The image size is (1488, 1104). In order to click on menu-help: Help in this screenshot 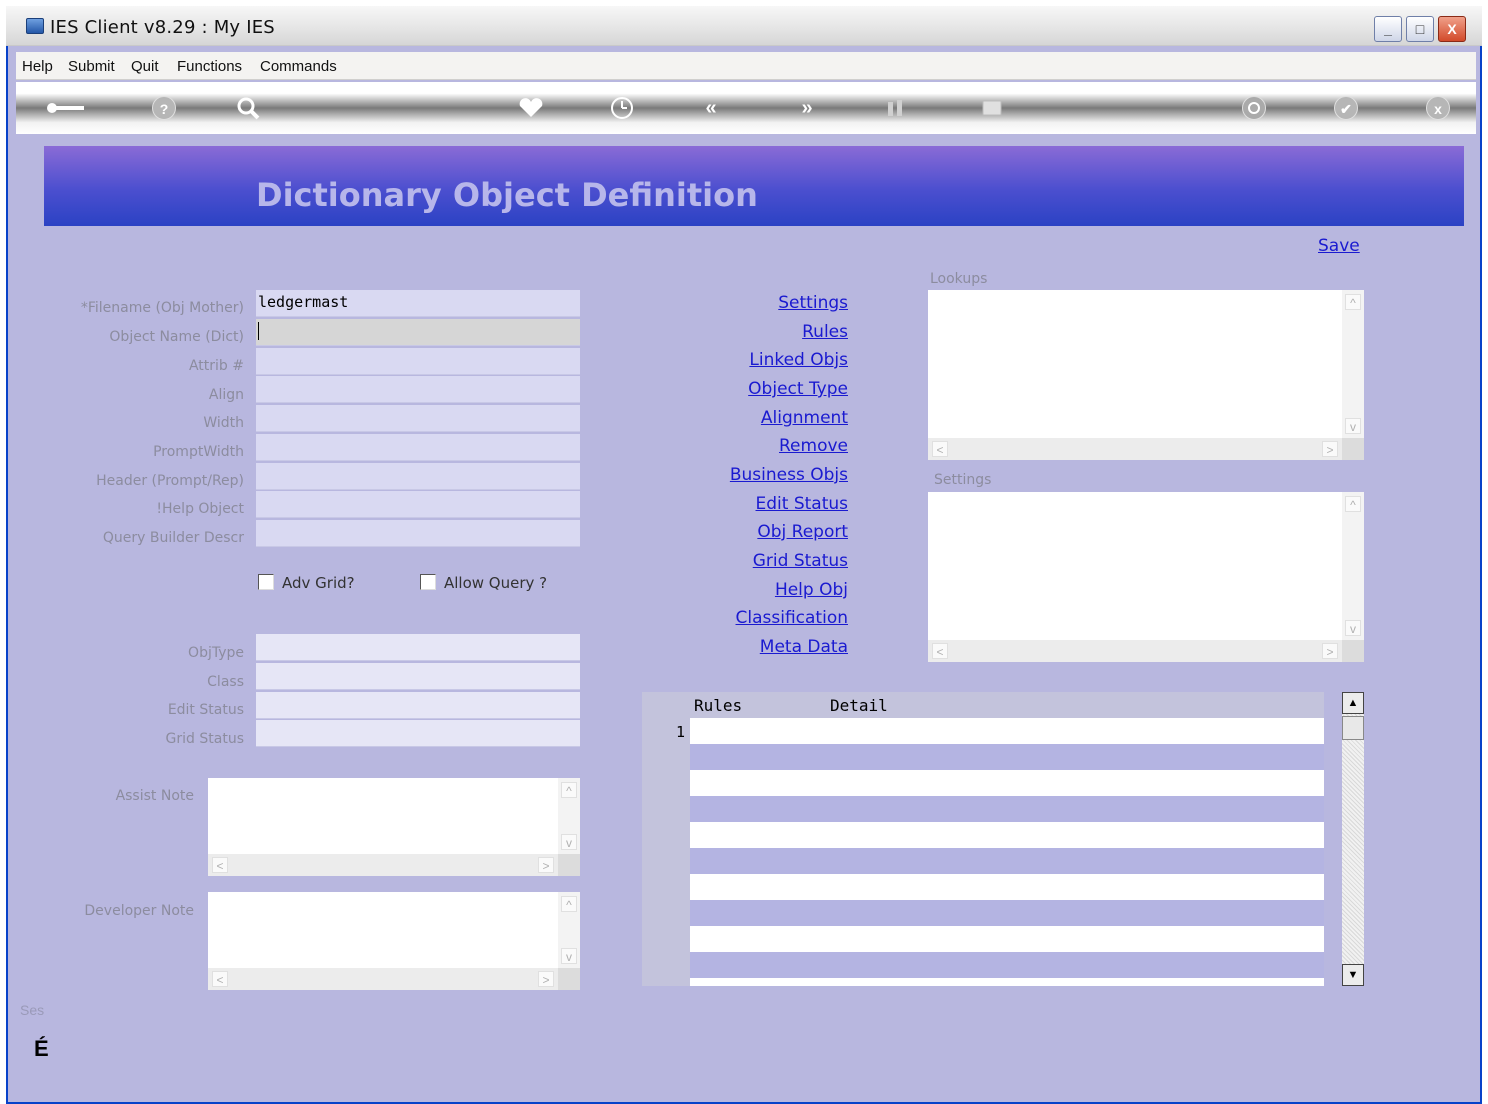, I will do `click(37, 66)`.